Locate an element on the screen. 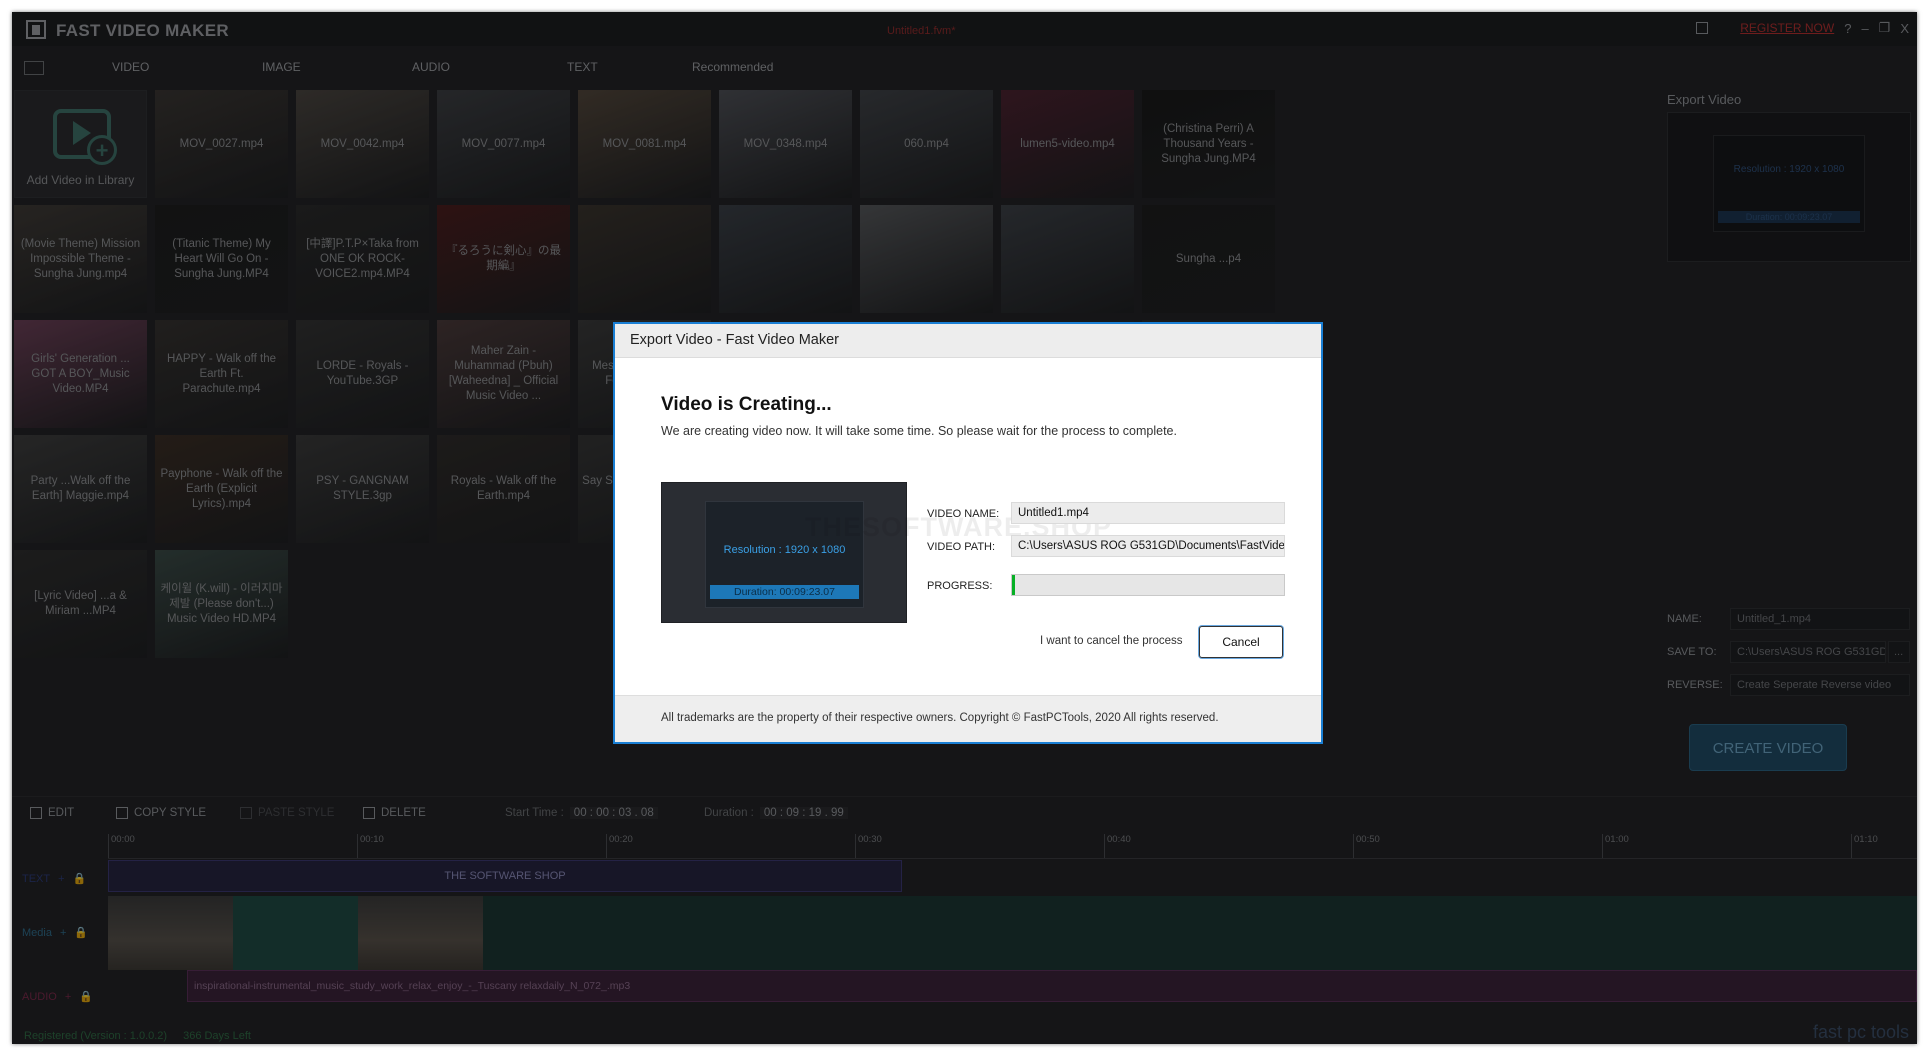  cancel-button: Cancel is located at coordinates (1241, 642).